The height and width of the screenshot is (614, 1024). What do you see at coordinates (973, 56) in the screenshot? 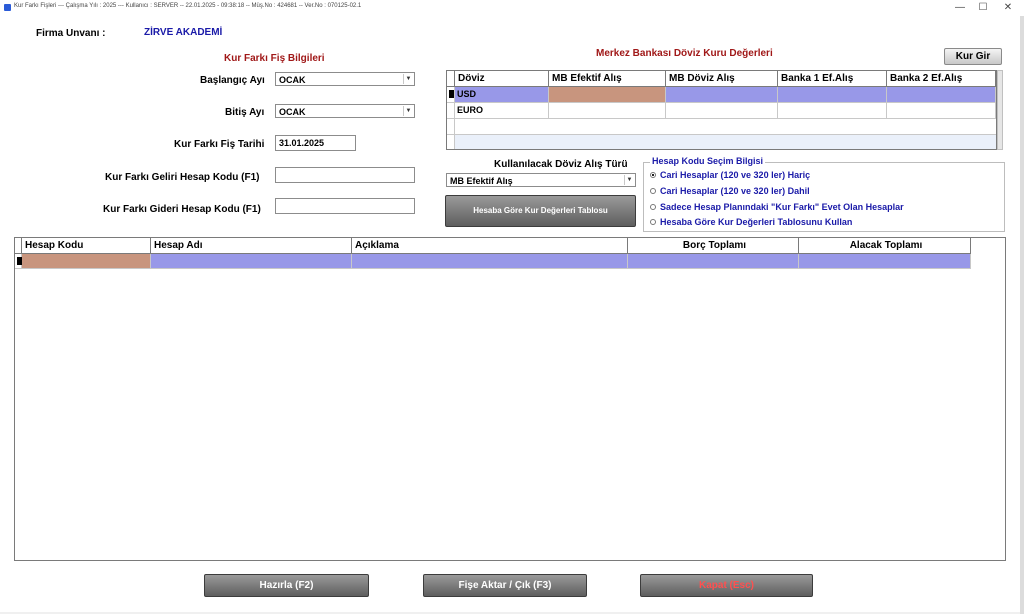
I see `kur-gir-button: Kur Gir` at bounding box center [973, 56].